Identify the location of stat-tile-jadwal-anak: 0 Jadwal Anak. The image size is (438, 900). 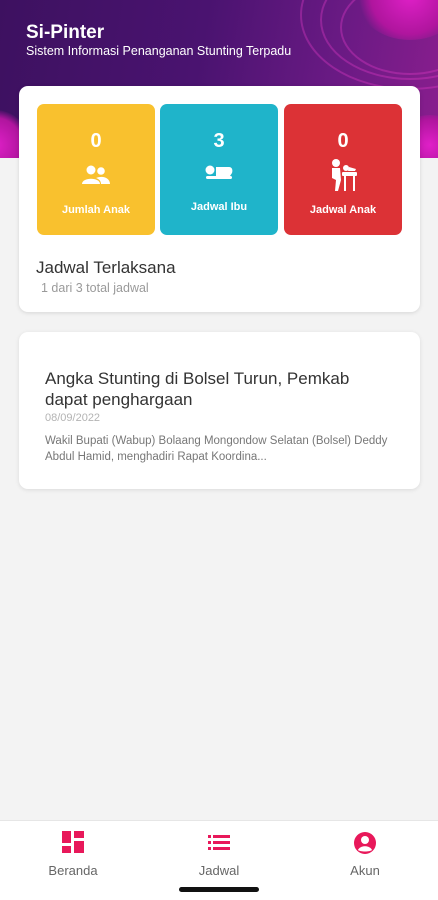
(343, 169).